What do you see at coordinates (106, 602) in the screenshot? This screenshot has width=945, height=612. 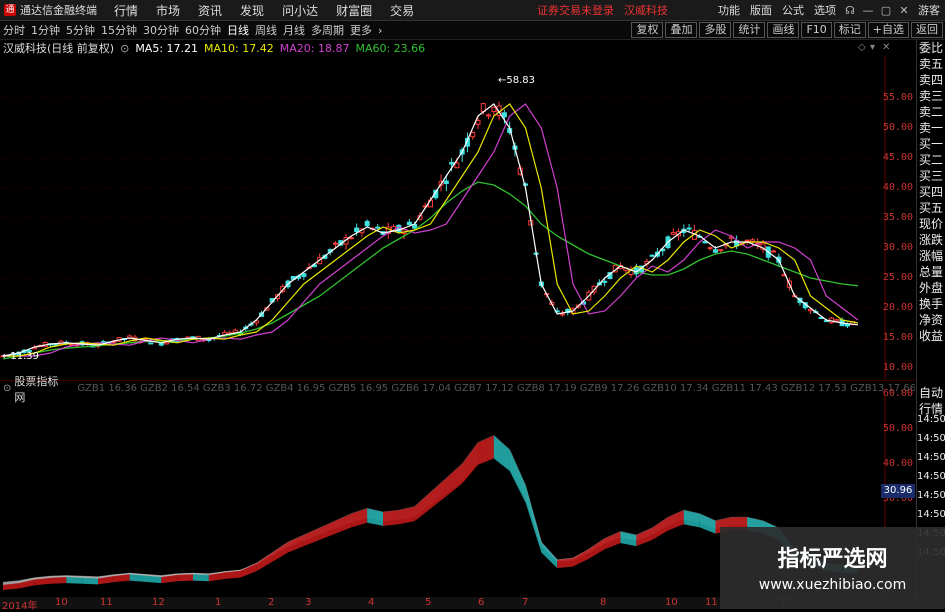 I see `date-tick: 11` at bounding box center [106, 602].